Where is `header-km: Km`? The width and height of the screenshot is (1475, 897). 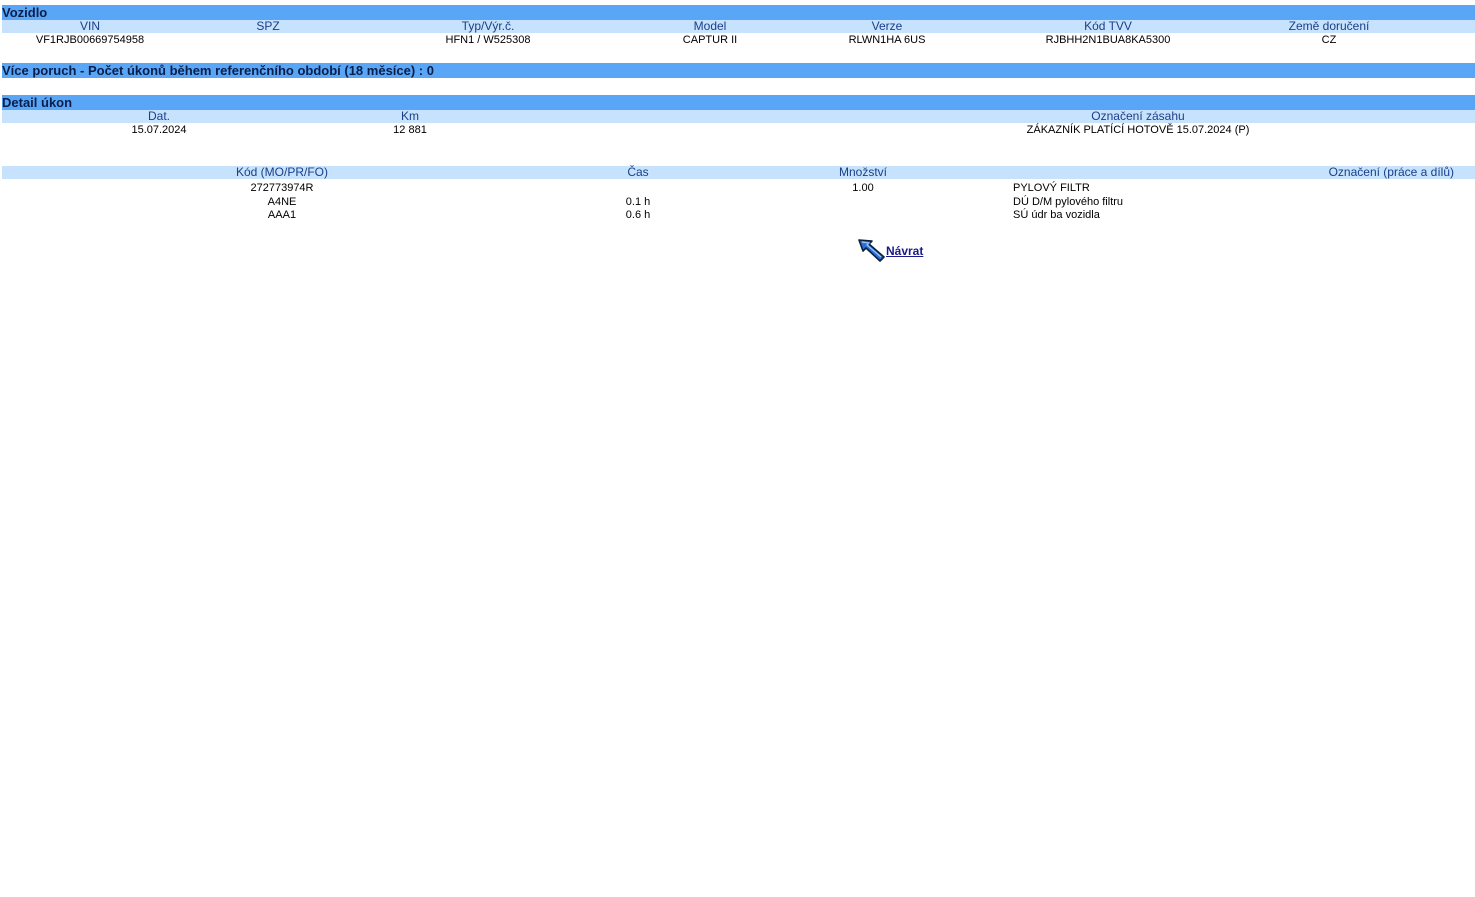 header-km: Km is located at coordinates (410, 116).